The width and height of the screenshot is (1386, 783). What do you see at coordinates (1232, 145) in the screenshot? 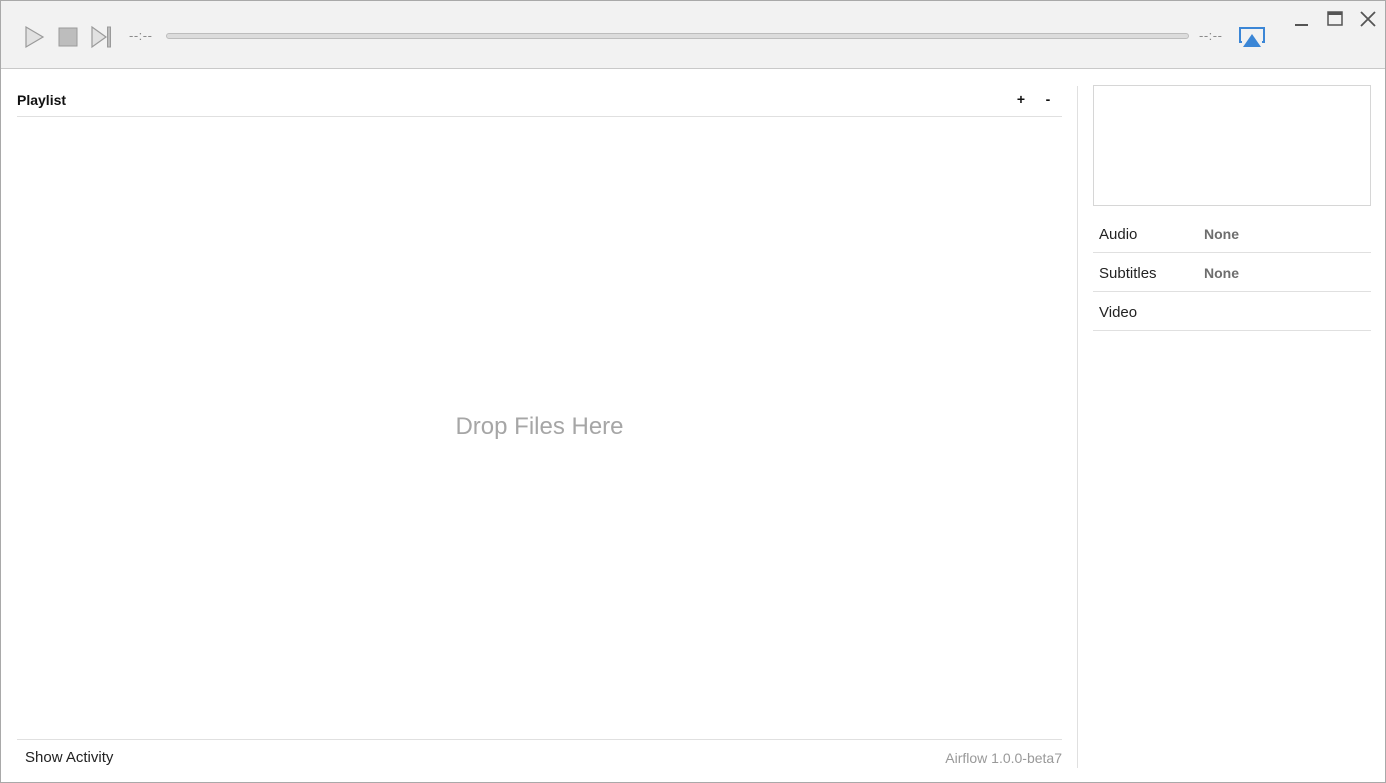
I see `video-preview` at bounding box center [1232, 145].